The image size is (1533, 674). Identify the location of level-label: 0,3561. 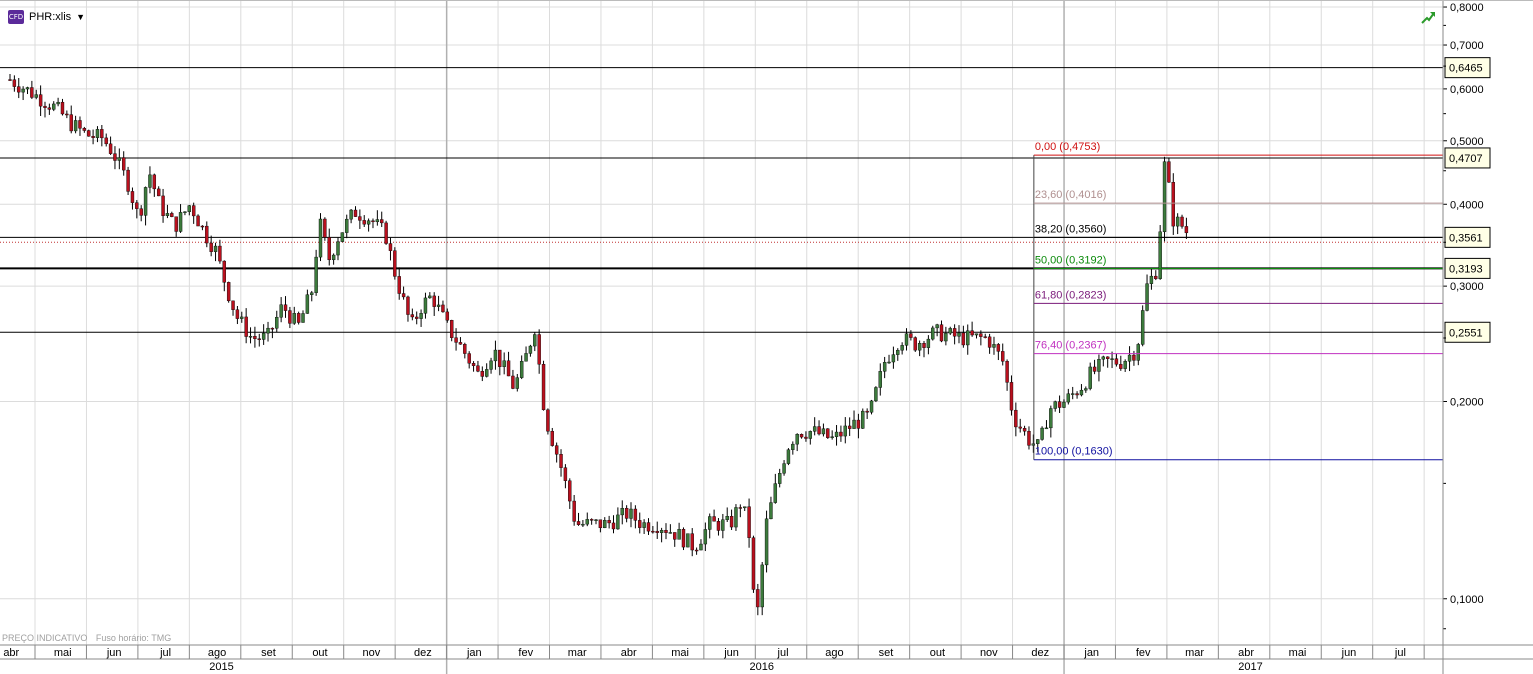
(1466, 238).